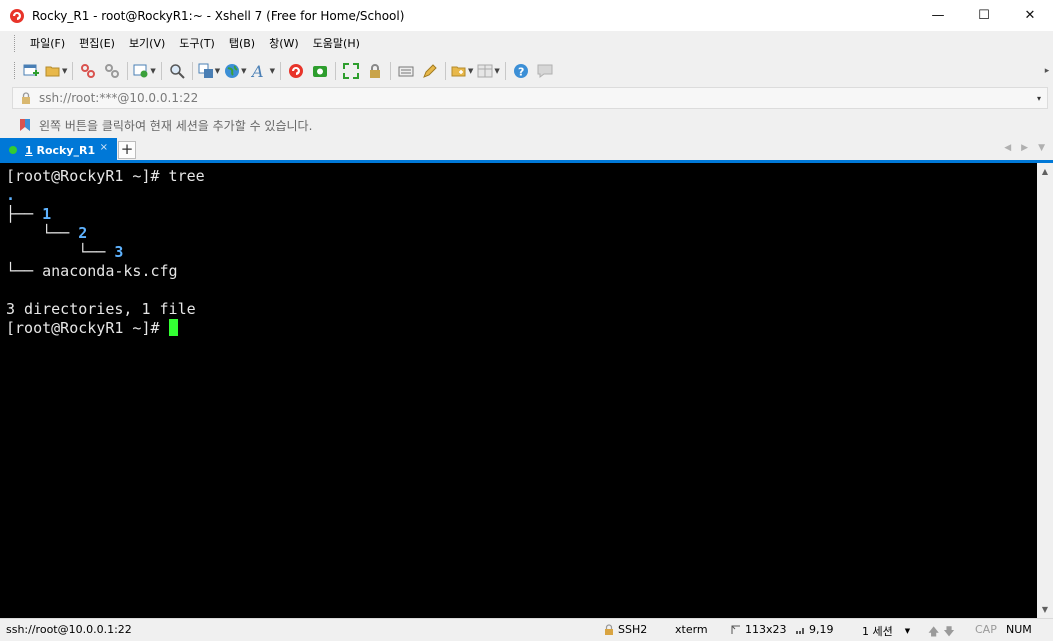 The image size is (1053, 641). I want to click on status-cursor-pos: 9,19, so click(814, 629).